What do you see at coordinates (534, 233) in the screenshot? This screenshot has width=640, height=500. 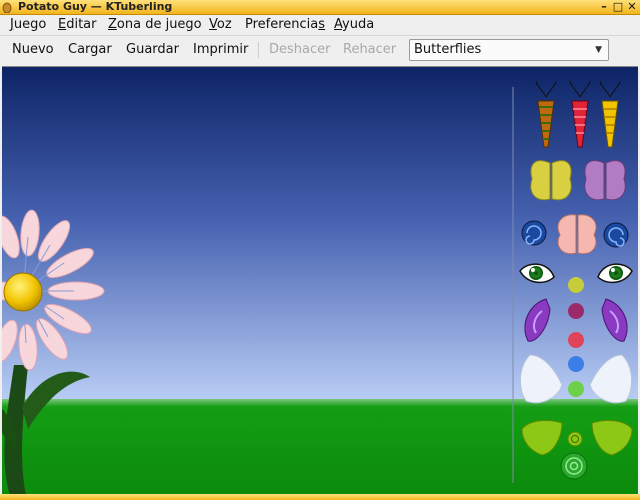 I see `spiral-blue-left-piece` at bounding box center [534, 233].